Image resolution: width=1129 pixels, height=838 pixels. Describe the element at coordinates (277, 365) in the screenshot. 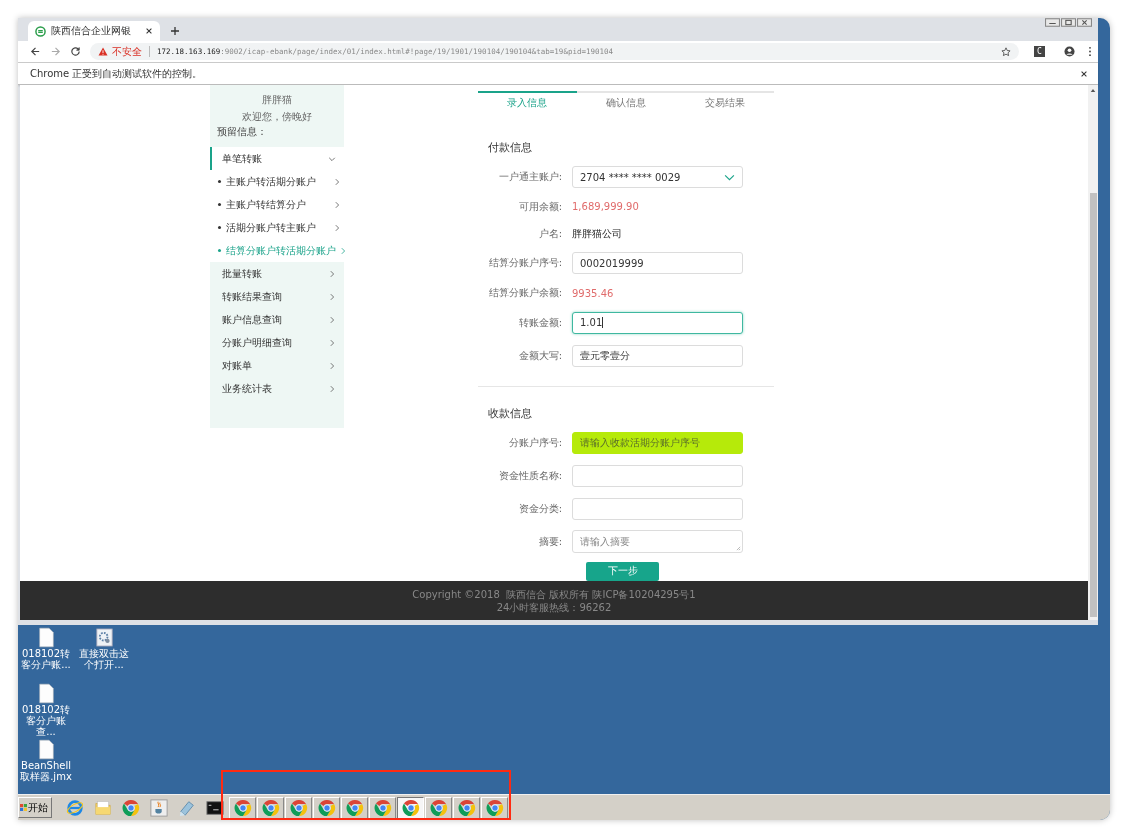

I see `menu-item: 对账单` at that location.